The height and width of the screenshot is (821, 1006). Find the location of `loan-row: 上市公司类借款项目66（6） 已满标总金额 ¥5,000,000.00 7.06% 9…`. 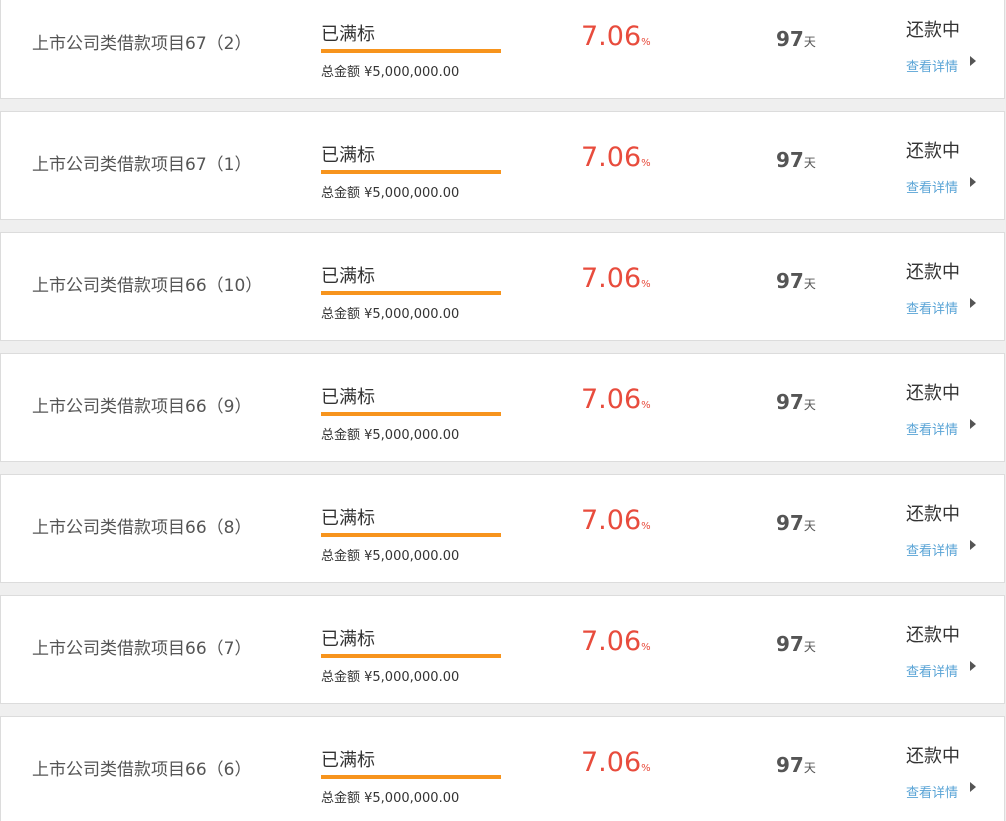

loan-row: 上市公司类借款项目66（6） 已满标总金额 ¥5,000,000.00 7.06% 9… is located at coordinates (502, 768).